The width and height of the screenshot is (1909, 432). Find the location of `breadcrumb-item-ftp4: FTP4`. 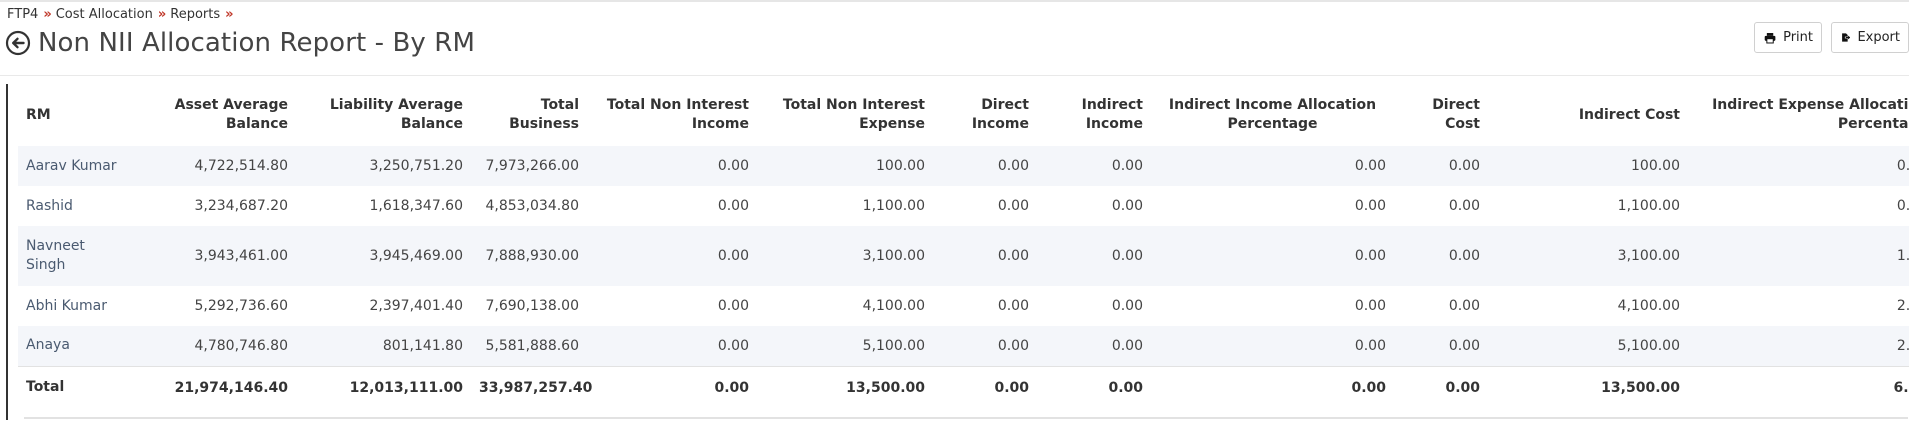

breadcrumb-item-ftp4: FTP4 is located at coordinates (22, 14).